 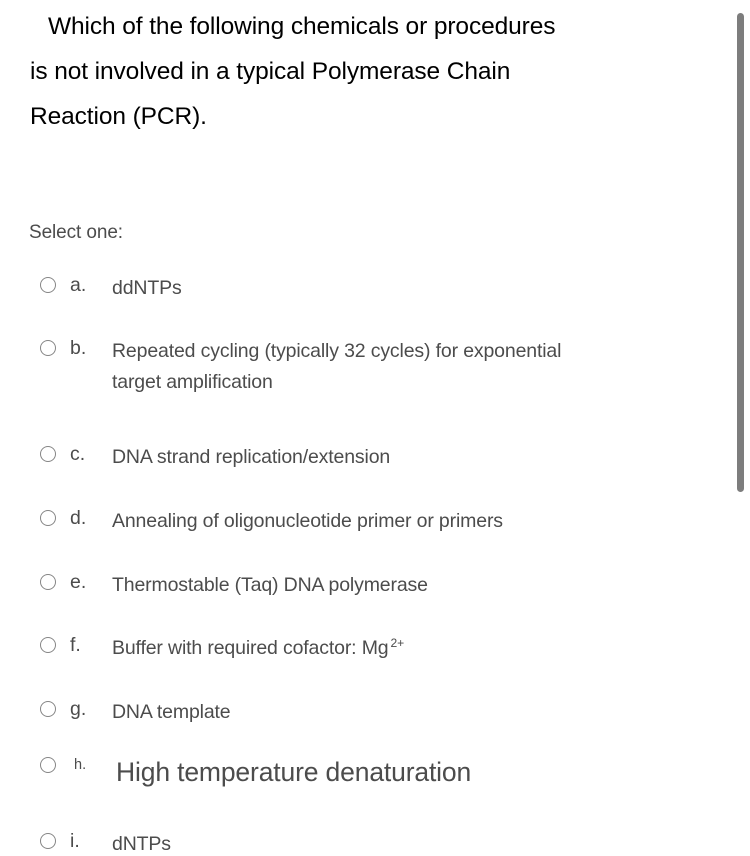 I want to click on option-text-g: DNA template, so click(x=171, y=712).